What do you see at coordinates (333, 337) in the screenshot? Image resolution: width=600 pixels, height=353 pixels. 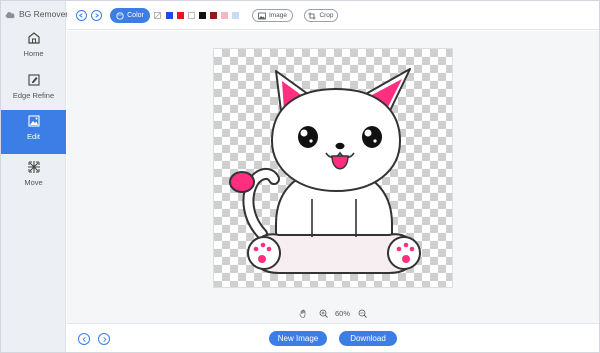 I see `bottom-bar: New Image Download` at bounding box center [333, 337].